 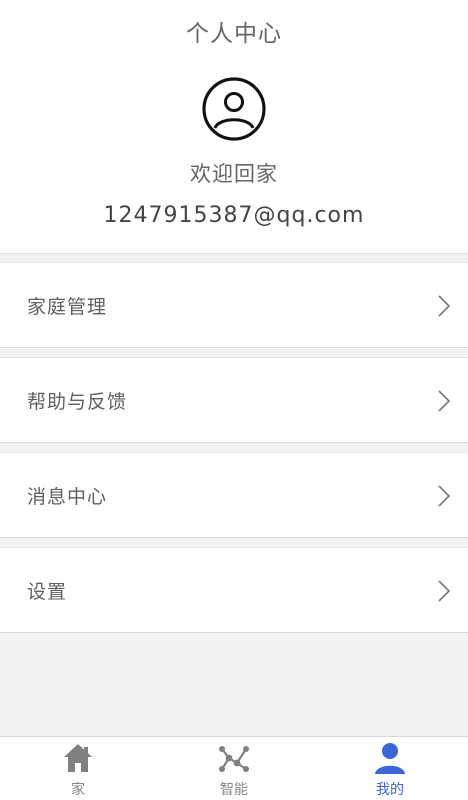 I want to click on tab-label: 智能, so click(x=234, y=790).